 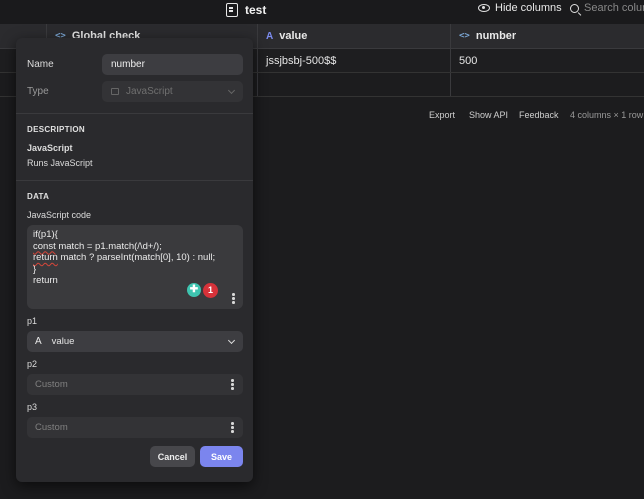 What do you see at coordinates (115, 91) in the screenshot?
I see `javascript-icon` at bounding box center [115, 91].